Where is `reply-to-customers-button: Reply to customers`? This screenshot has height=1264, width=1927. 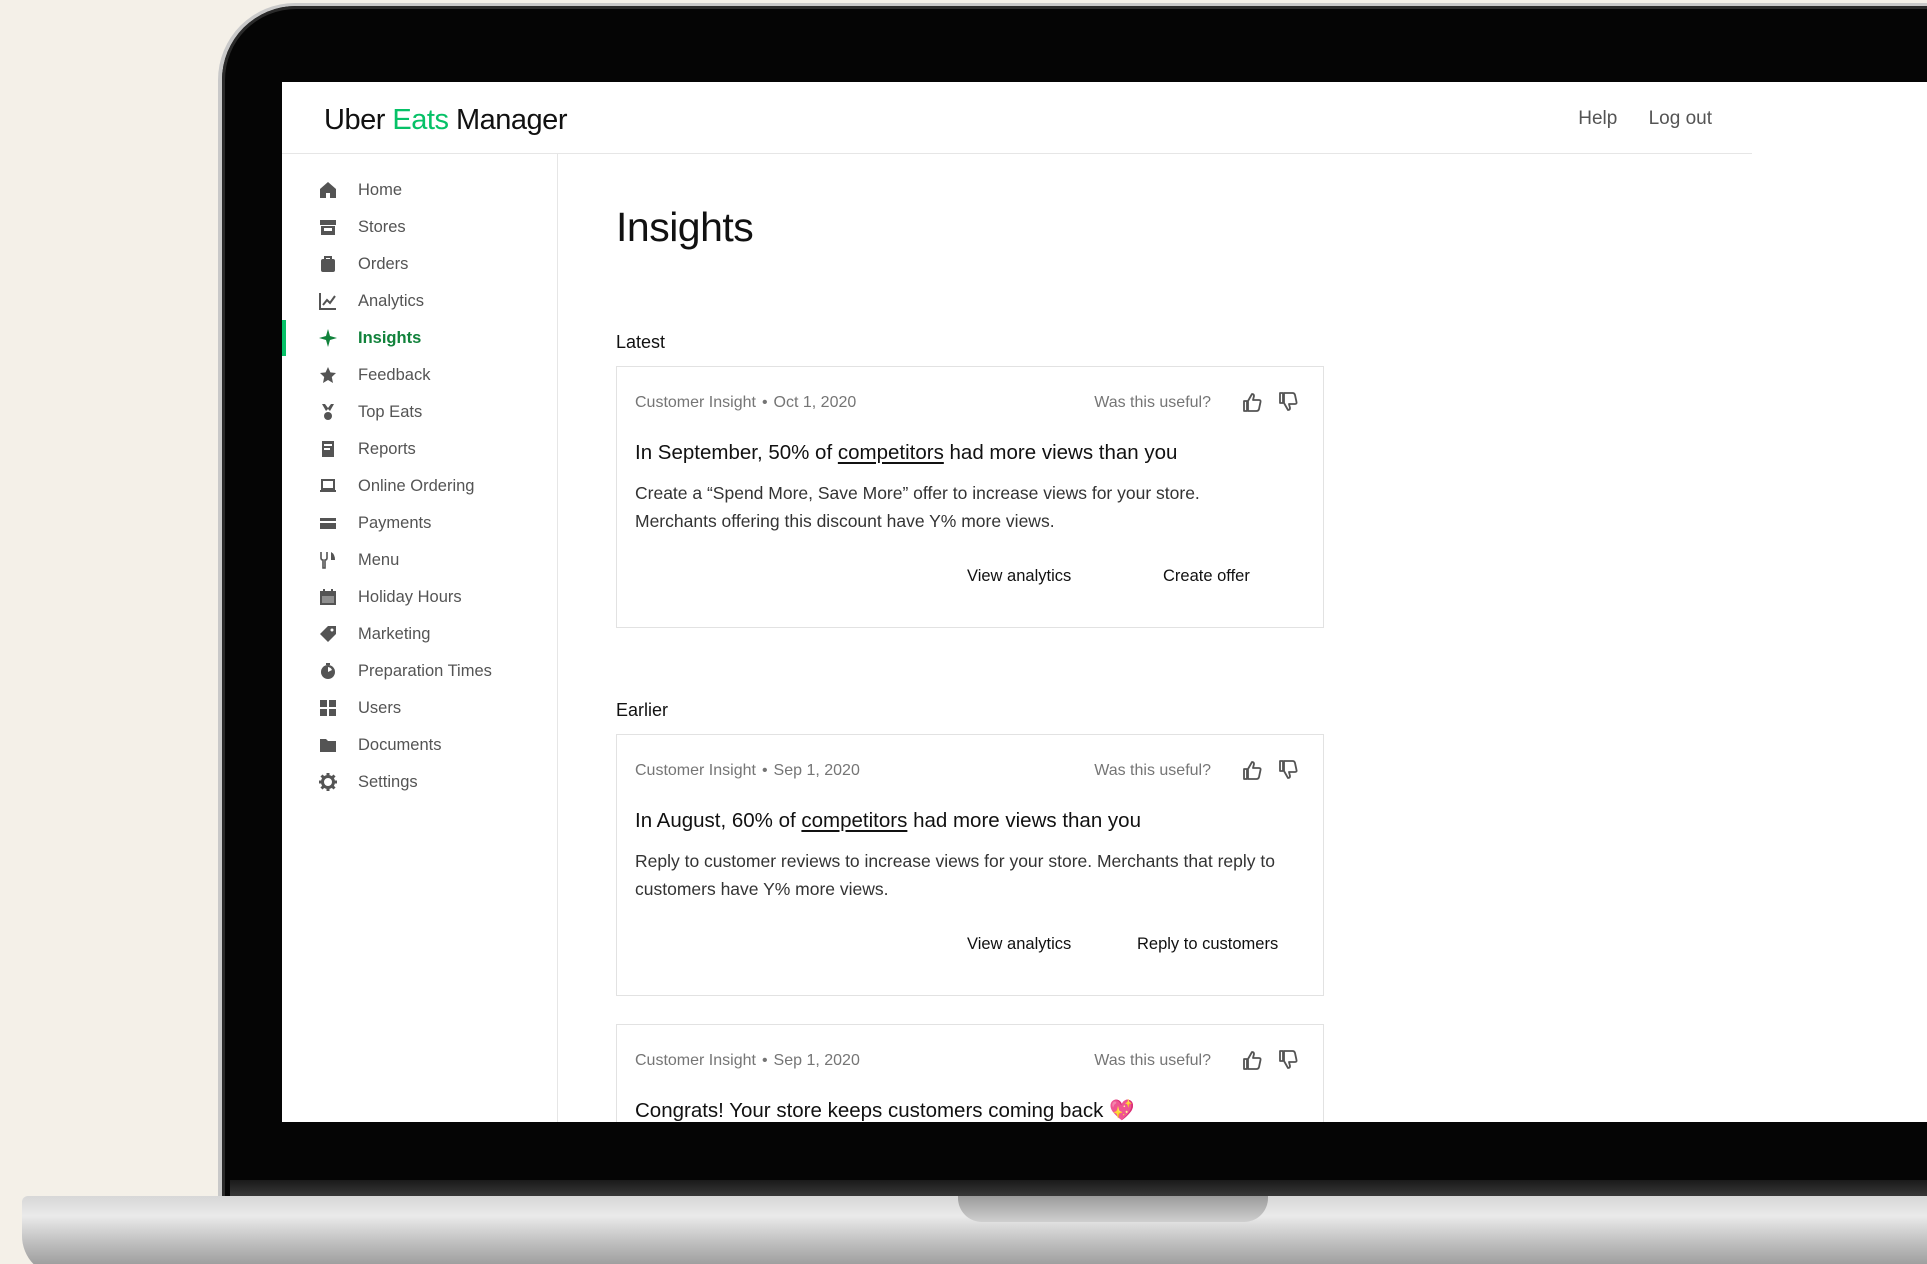 reply-to-customers-button: Reply to customers is located at coordinates (1207, 944).